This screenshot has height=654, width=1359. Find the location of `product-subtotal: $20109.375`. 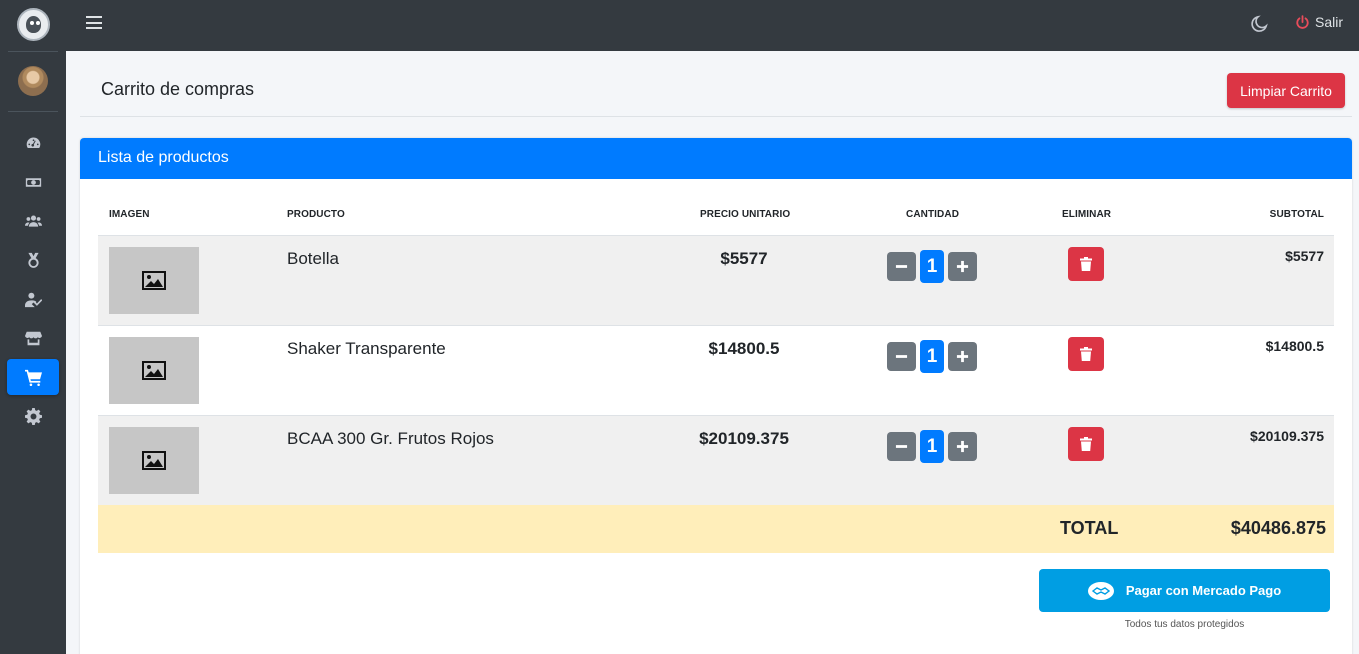

product-subtotal: $20109.375 is located at coordinates (1287, 436).